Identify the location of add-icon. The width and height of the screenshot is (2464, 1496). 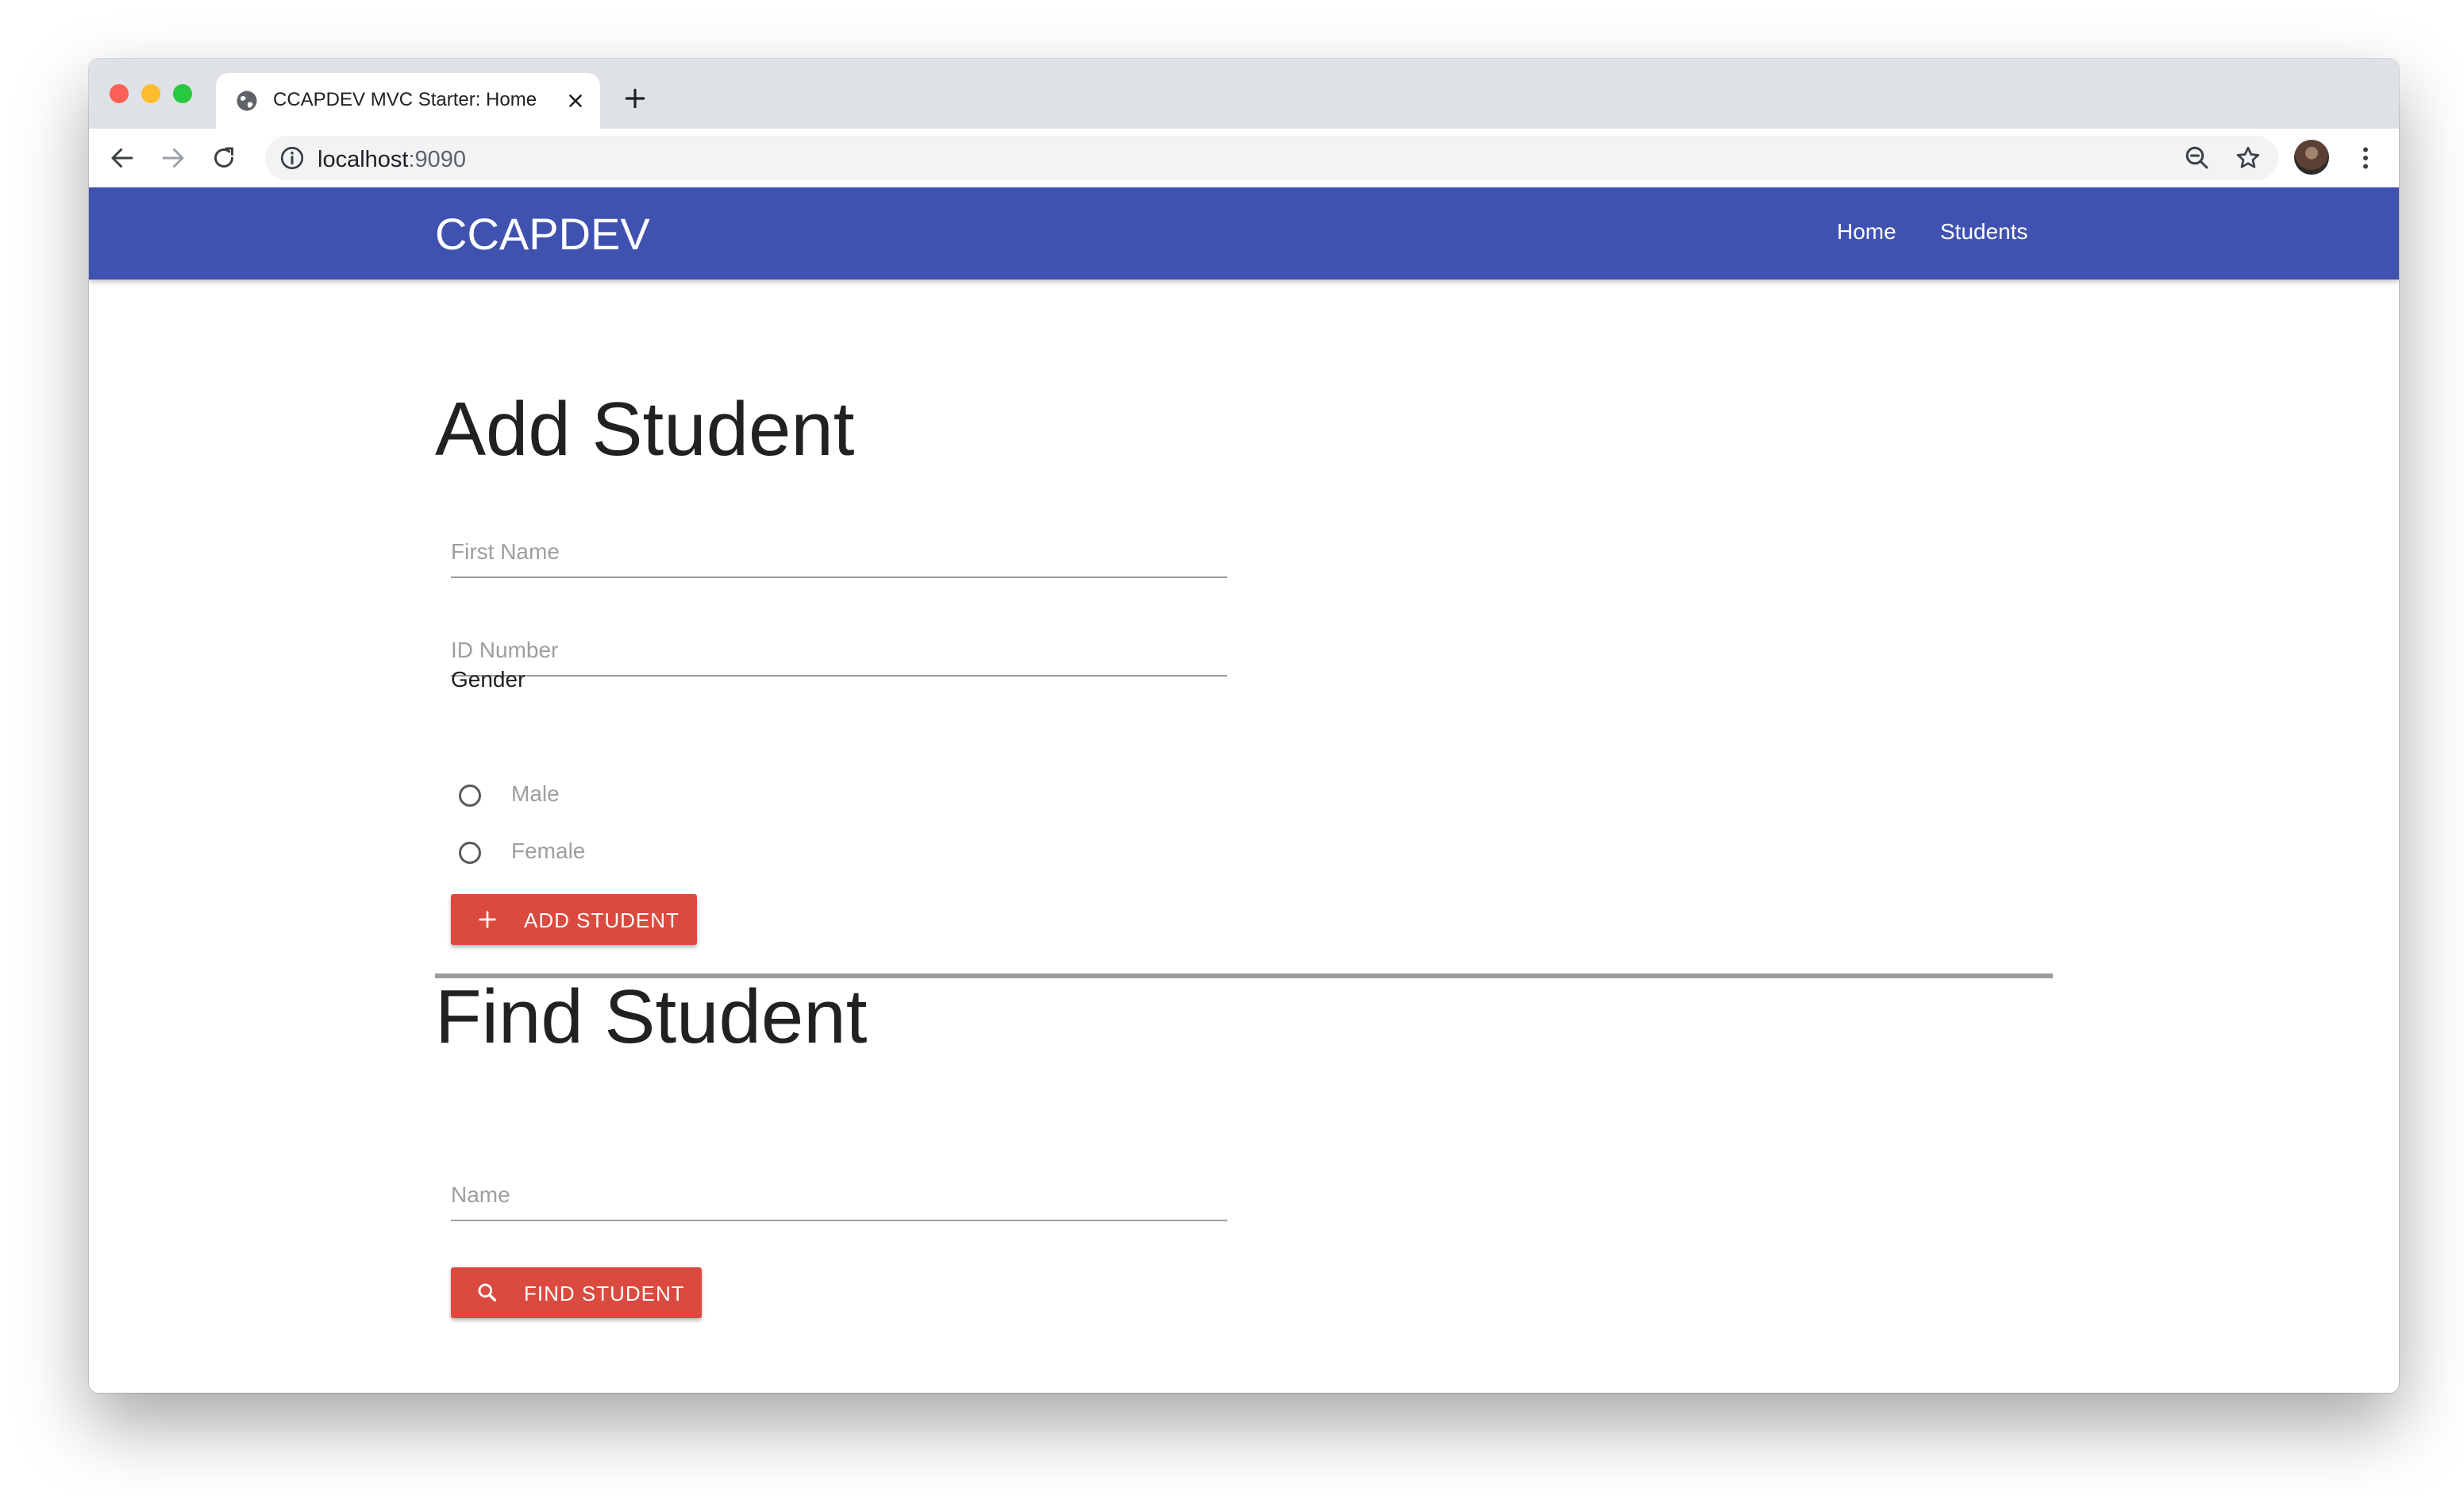
(487, 920).